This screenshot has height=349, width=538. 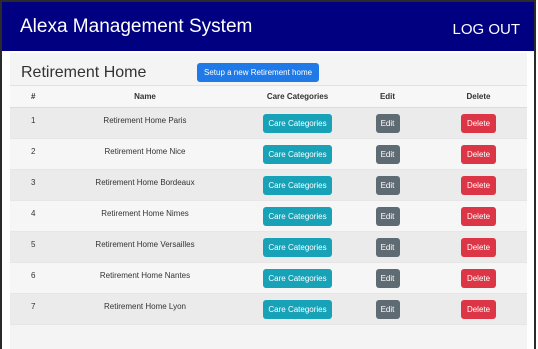 What do you see at coordinates (145, 123) in the screenshot?
I see `retirement-home-name: Retirement Home Paris` at bounding box center [145, 123].